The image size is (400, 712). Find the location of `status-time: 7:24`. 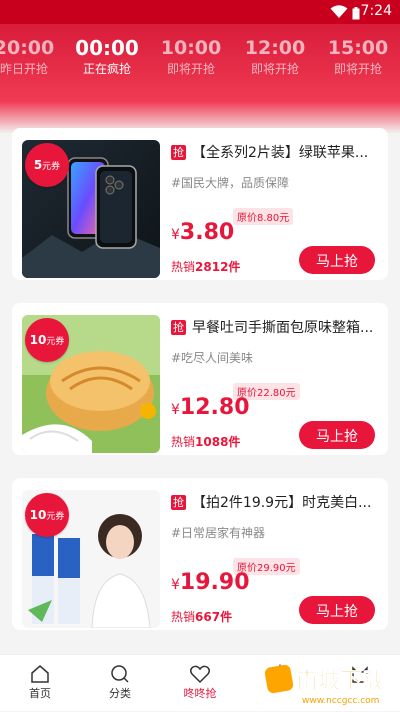

status-time: 7:24 is located at coordinates (376, 11).